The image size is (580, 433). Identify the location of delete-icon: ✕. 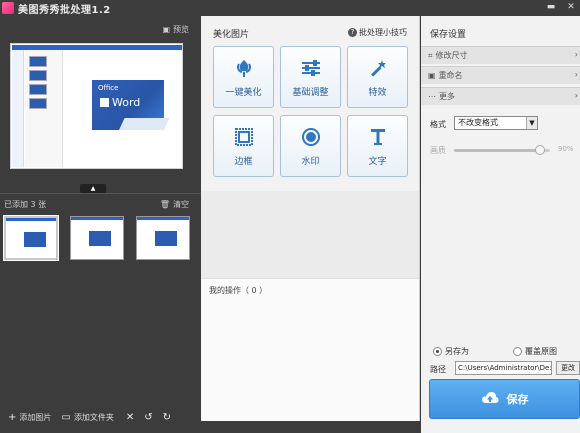
(130, 417).